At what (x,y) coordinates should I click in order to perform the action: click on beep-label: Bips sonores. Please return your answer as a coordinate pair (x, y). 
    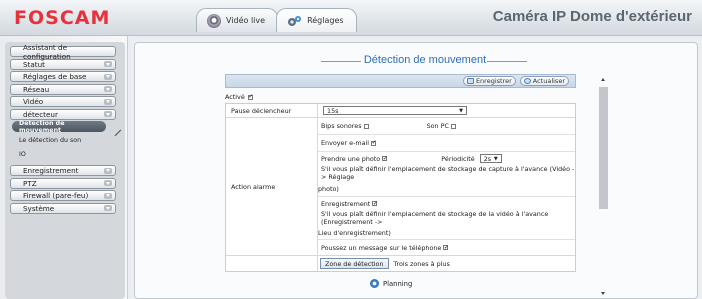
    Looking at the image, I should click on (341, 126).